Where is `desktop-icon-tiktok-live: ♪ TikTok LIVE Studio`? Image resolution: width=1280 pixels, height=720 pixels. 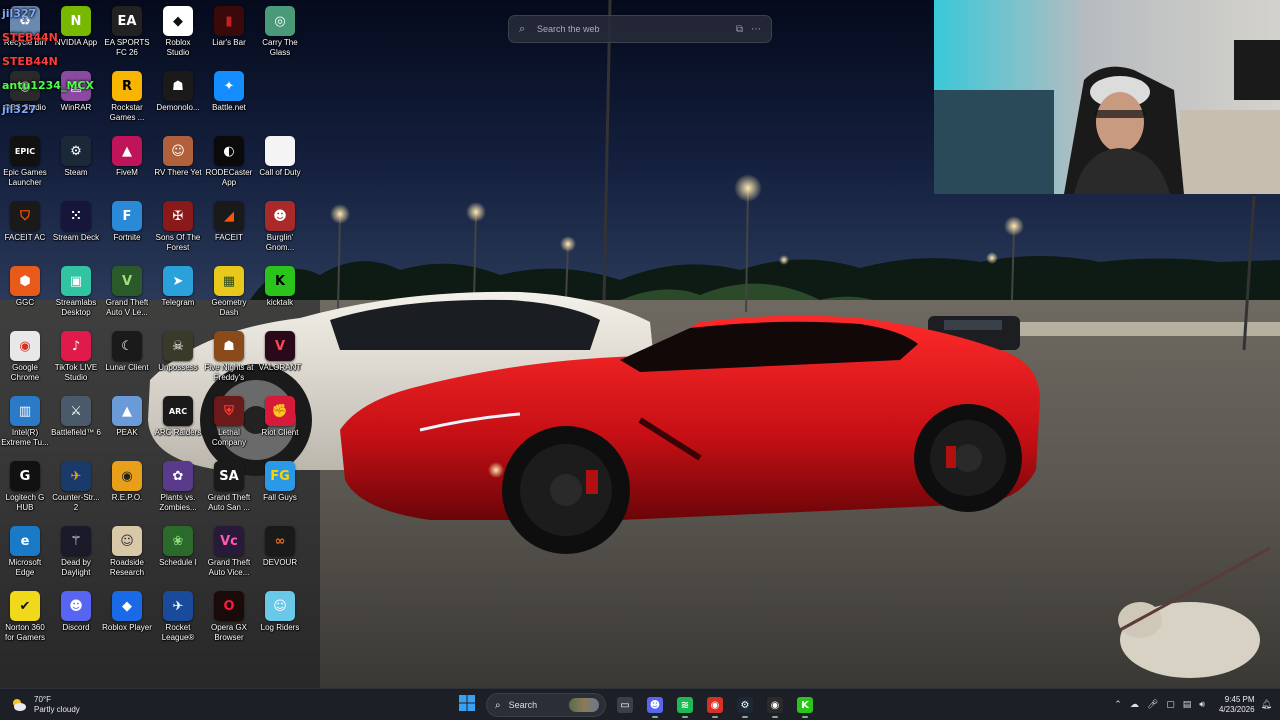
desktop-icon-tiktok-live: ♪ TikTok LIVE Studio is located at coordinates (76, 357).